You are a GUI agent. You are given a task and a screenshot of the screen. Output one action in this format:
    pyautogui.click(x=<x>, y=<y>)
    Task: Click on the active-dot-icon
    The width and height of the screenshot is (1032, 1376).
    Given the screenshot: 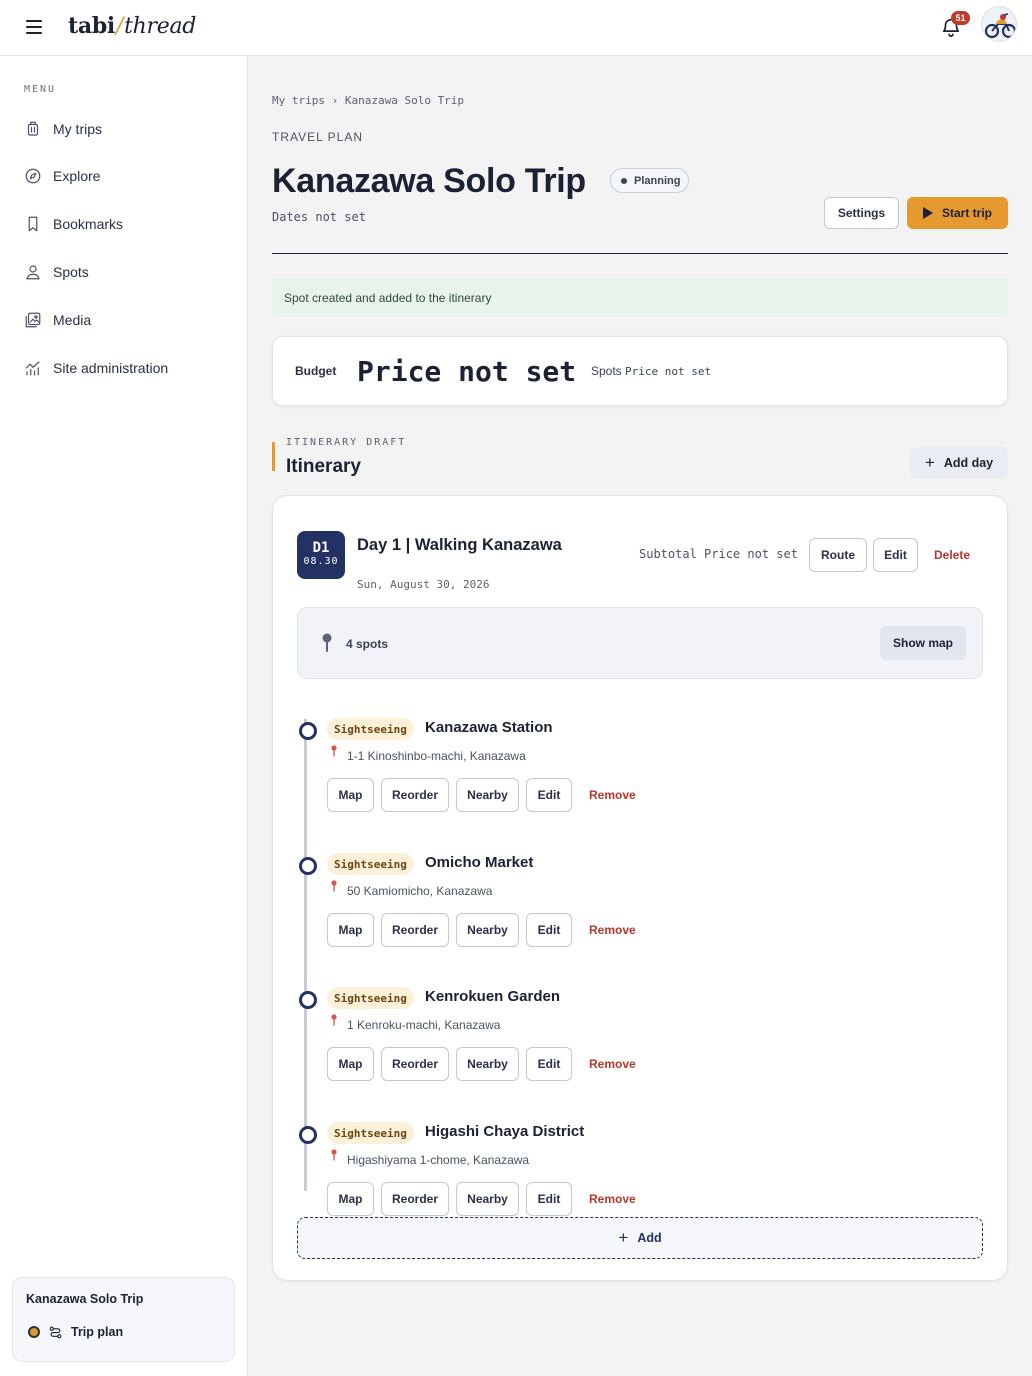 What is the action you would take?
    pyautogui.click(x=34, y=1332)
    